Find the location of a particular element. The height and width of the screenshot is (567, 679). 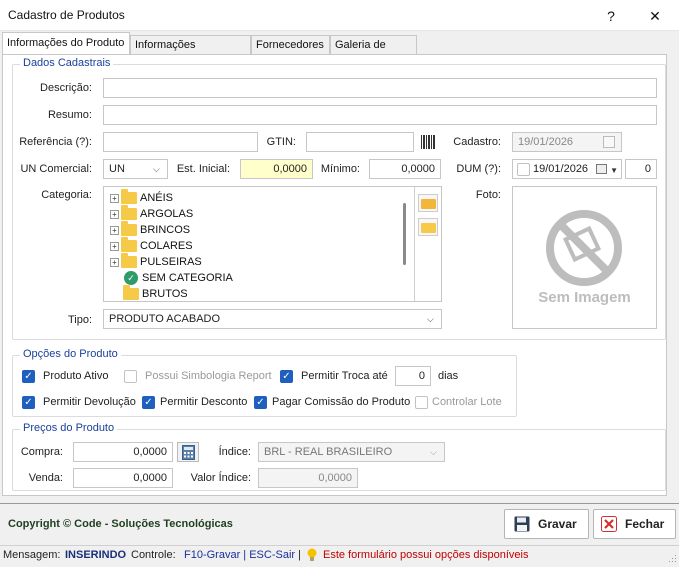

window-title: Cadastro de Produtos is located at coordinates (66, 15).